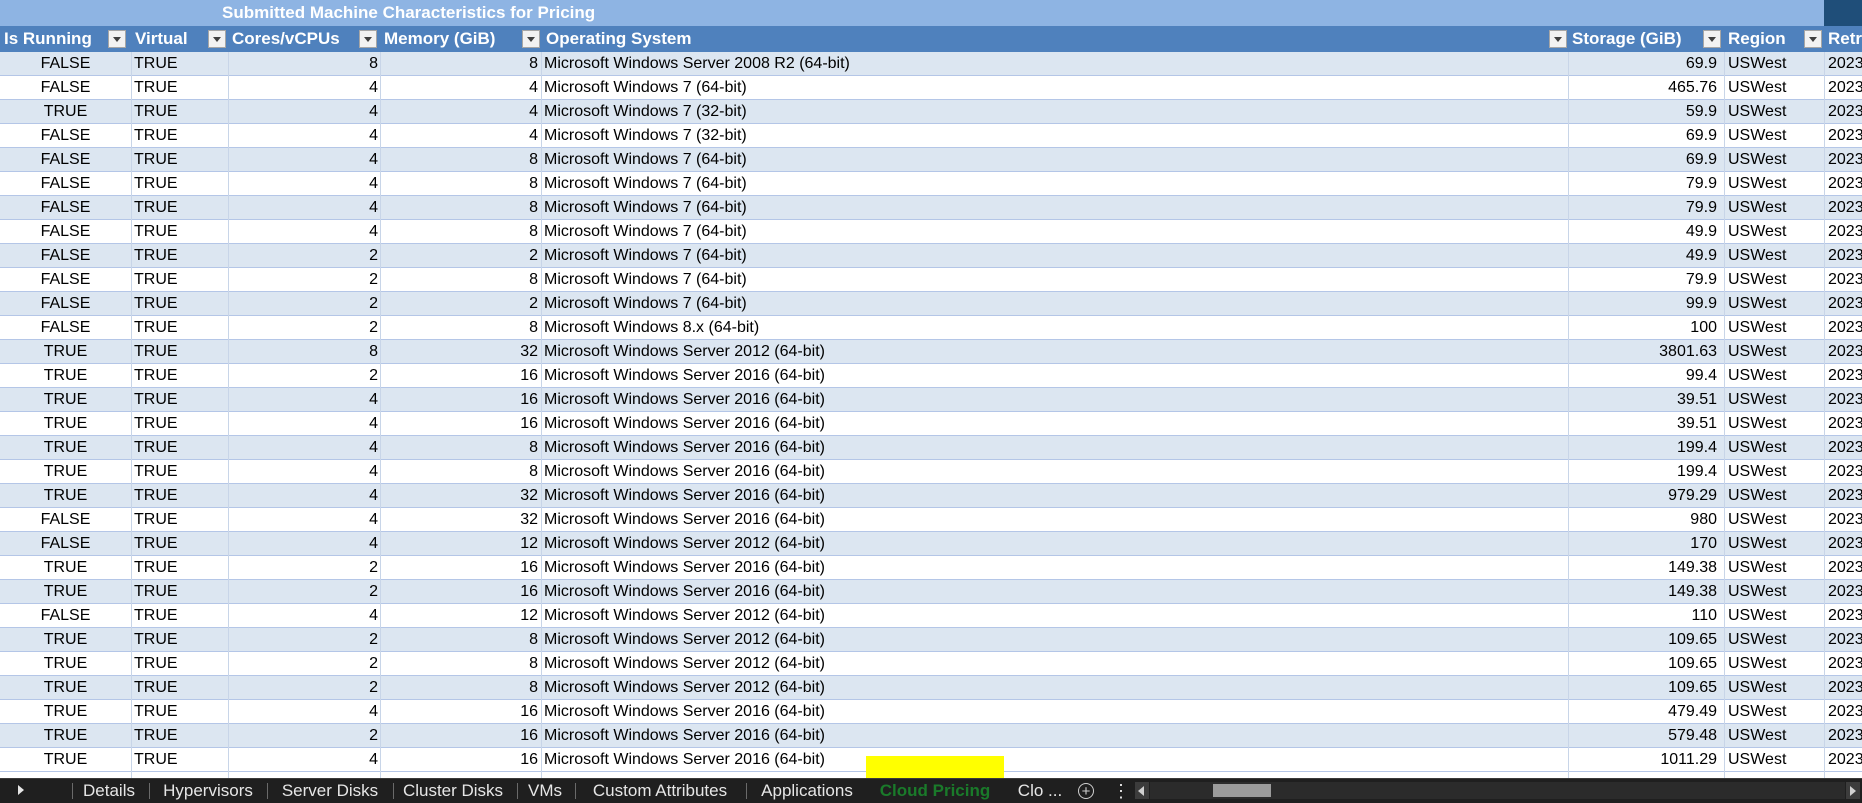  I want to click on plus-circle-icon: +, so click(1086, 791).